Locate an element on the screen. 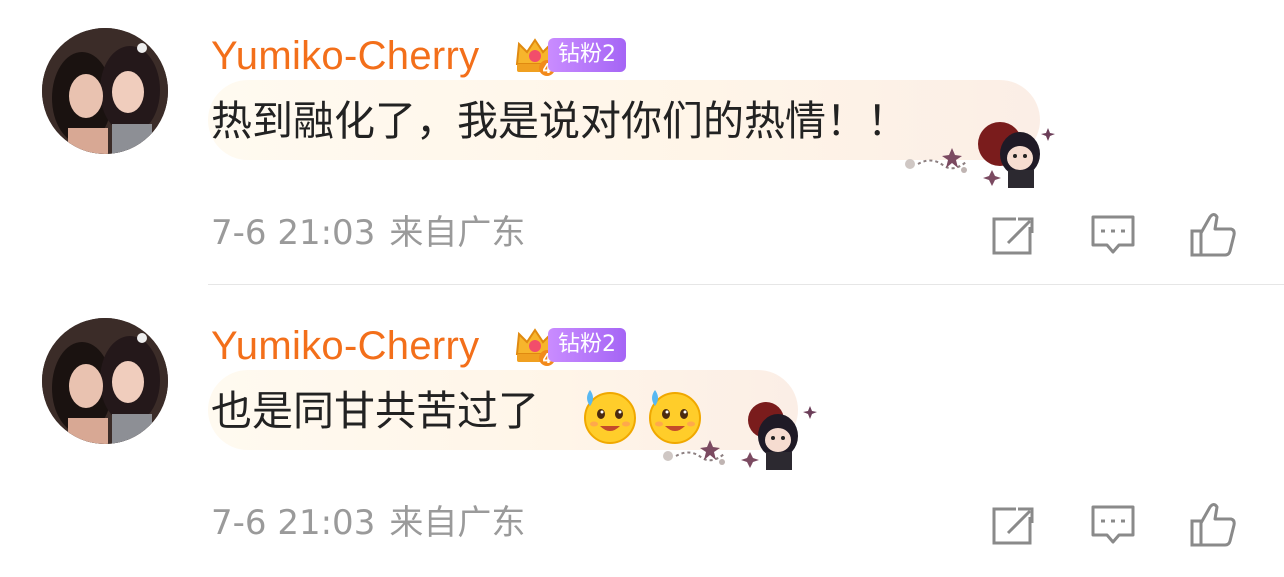 This screenshot has height=577, width=1284. sweat-smile-emoji is located at coordinates (610, 417).